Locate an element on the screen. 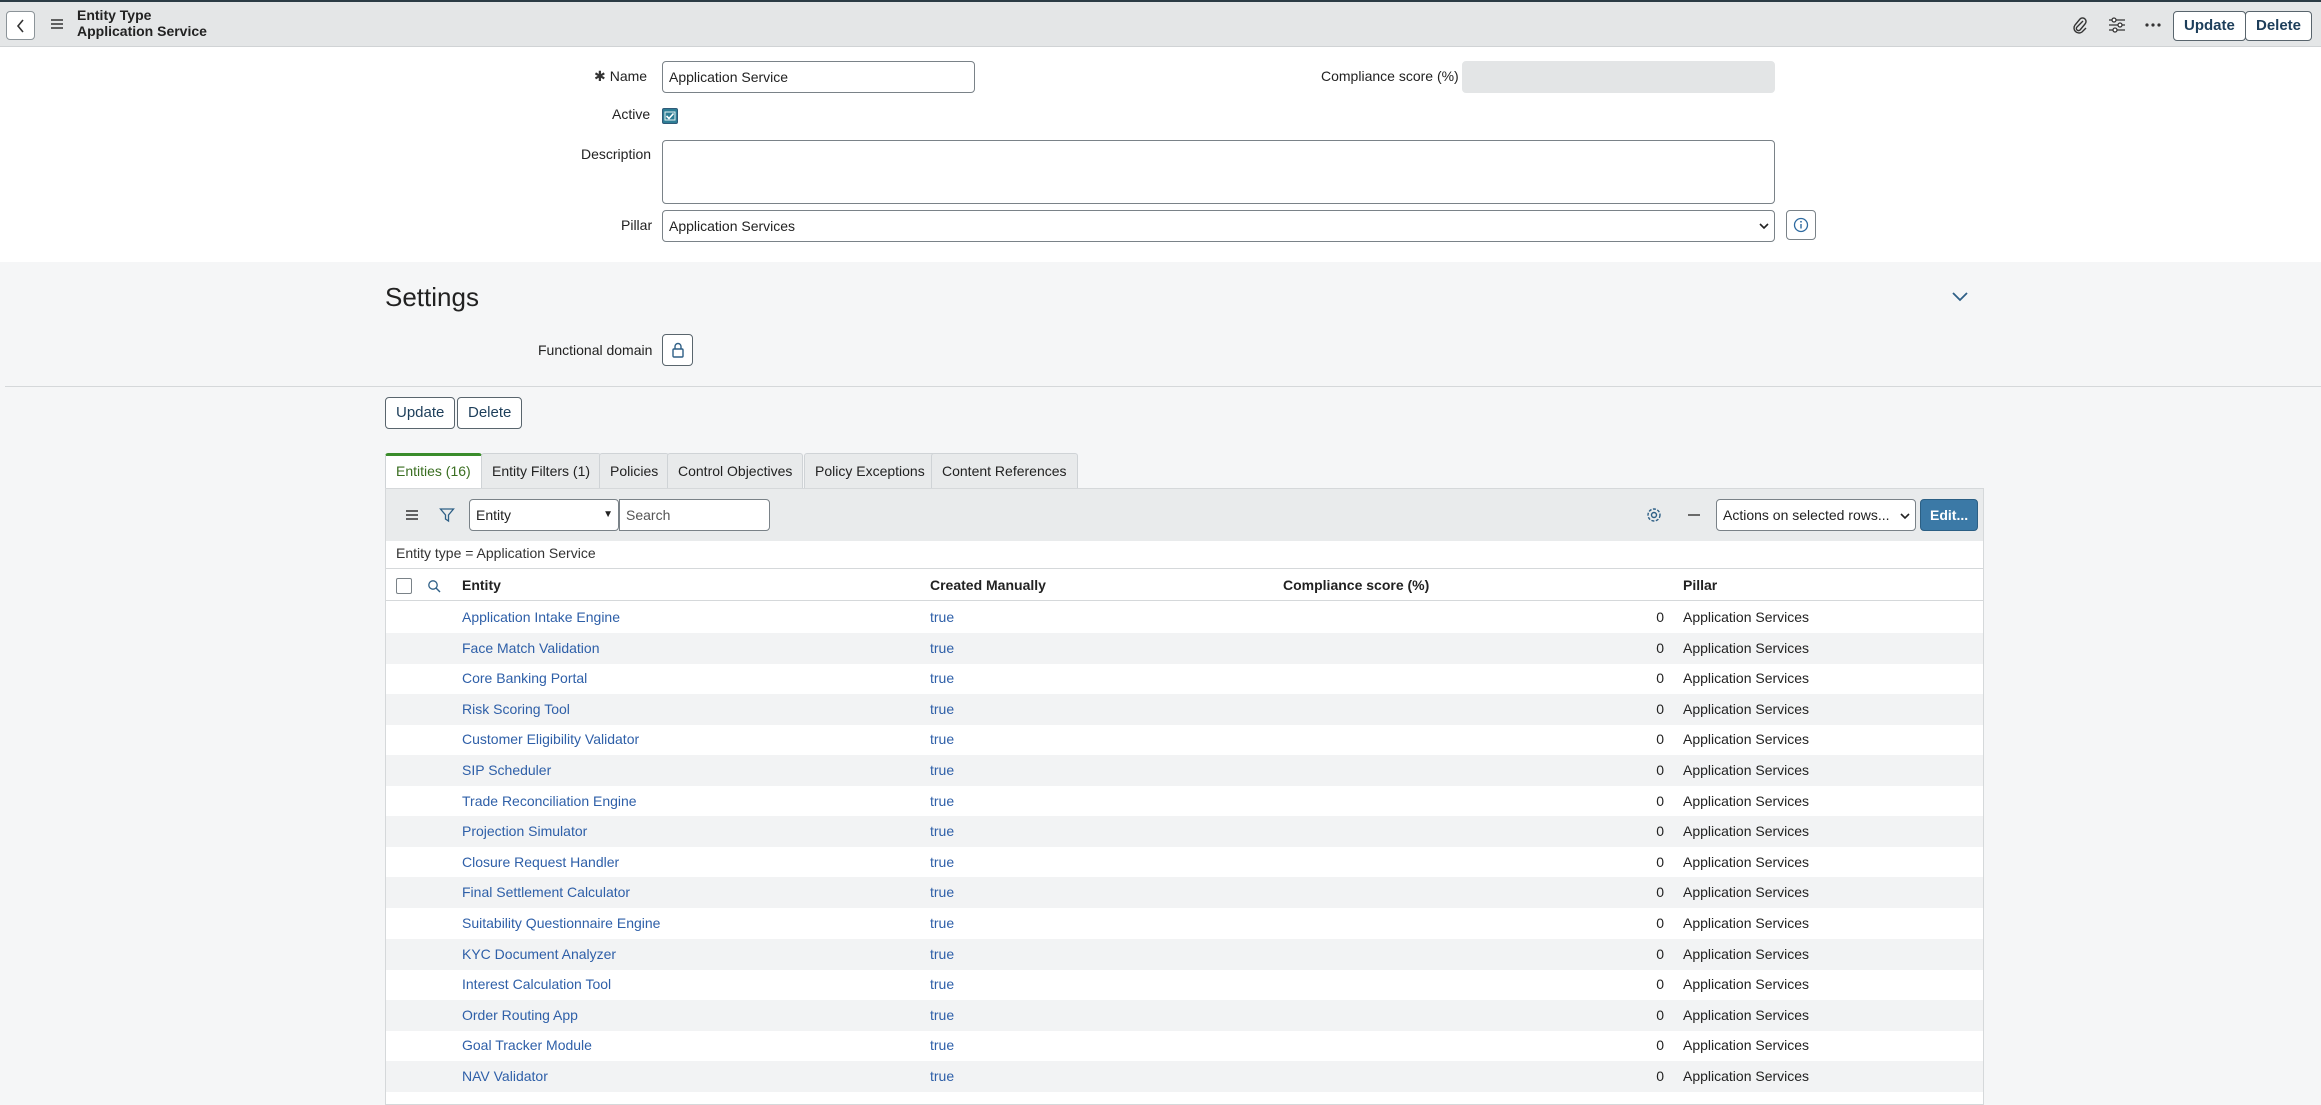 The image size is (2321, 1105). tab-policies: Policies is located at coordinates (634, 470).